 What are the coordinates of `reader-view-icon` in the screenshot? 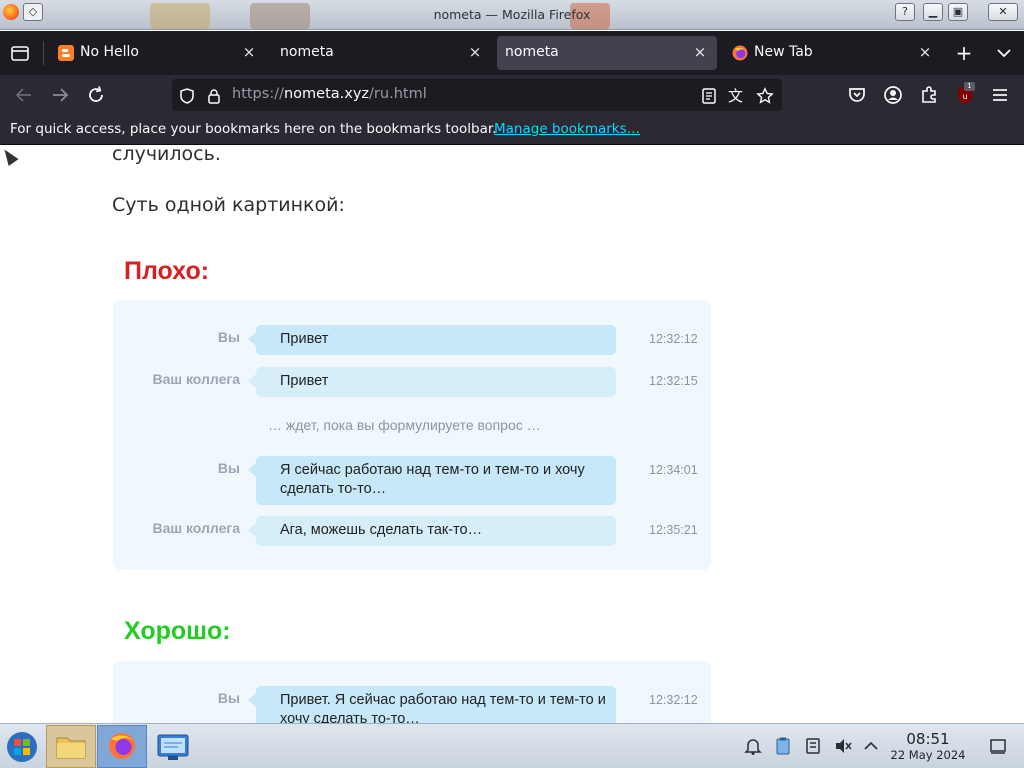 It's located at (709, 96).